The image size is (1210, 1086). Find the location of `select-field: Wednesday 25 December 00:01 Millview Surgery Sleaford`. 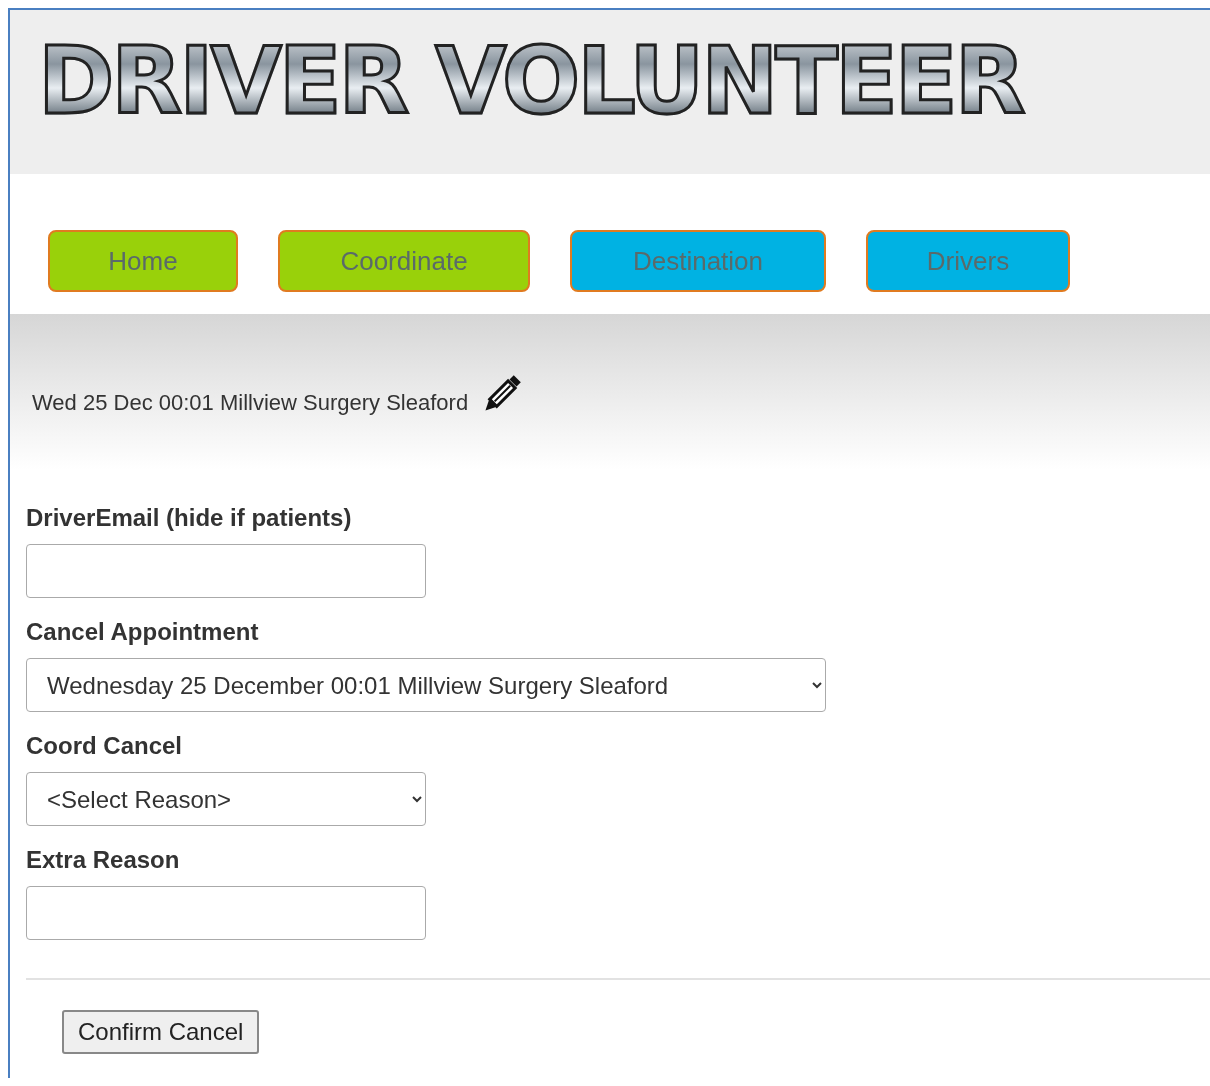

select-field: Wednesday 25 December 00:01 Millview Surgery Sleaford is located at coordinates (426, 685).